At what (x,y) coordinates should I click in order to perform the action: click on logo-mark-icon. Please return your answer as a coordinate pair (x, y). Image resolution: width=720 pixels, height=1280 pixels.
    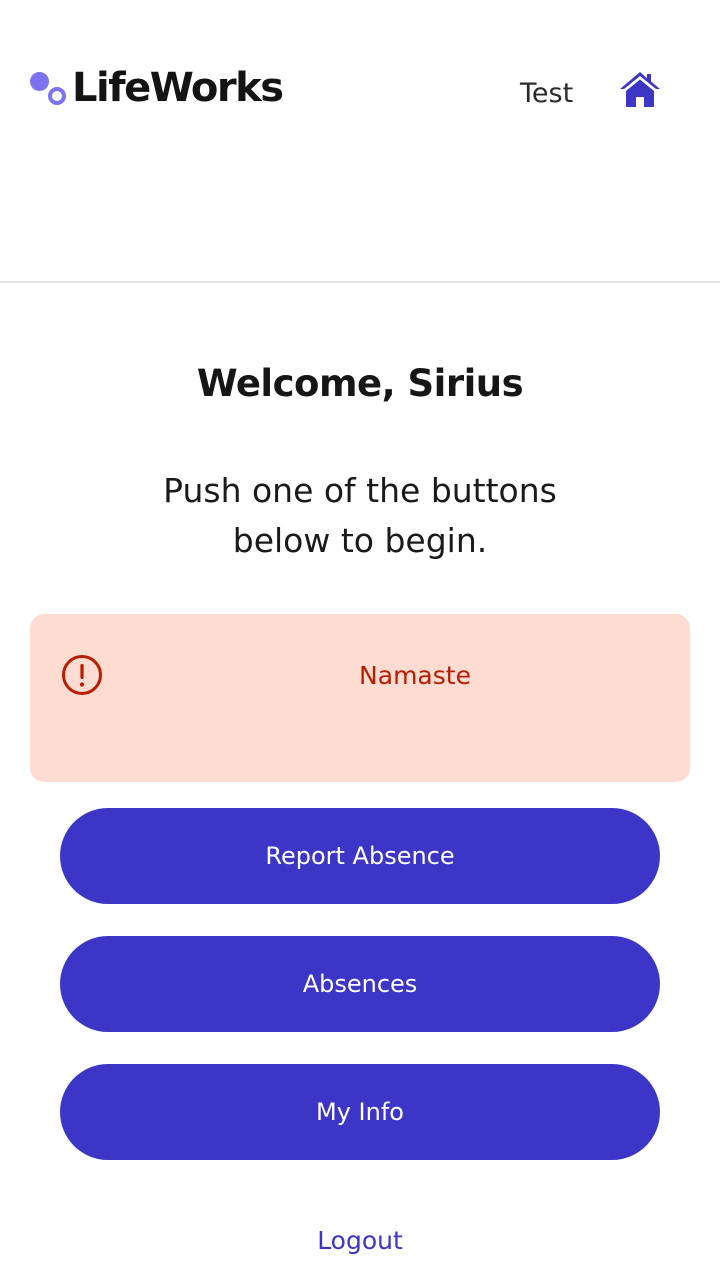
    Looking at the image, I should click on (50, 88).